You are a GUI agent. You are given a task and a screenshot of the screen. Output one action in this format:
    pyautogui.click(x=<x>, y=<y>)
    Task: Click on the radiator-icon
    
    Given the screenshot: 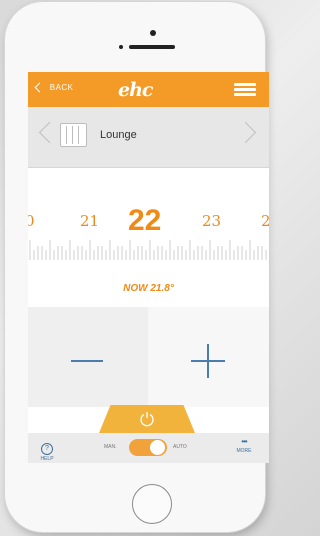 What is the action you would take?
    pyautogui.click(x=73, y=135)
    